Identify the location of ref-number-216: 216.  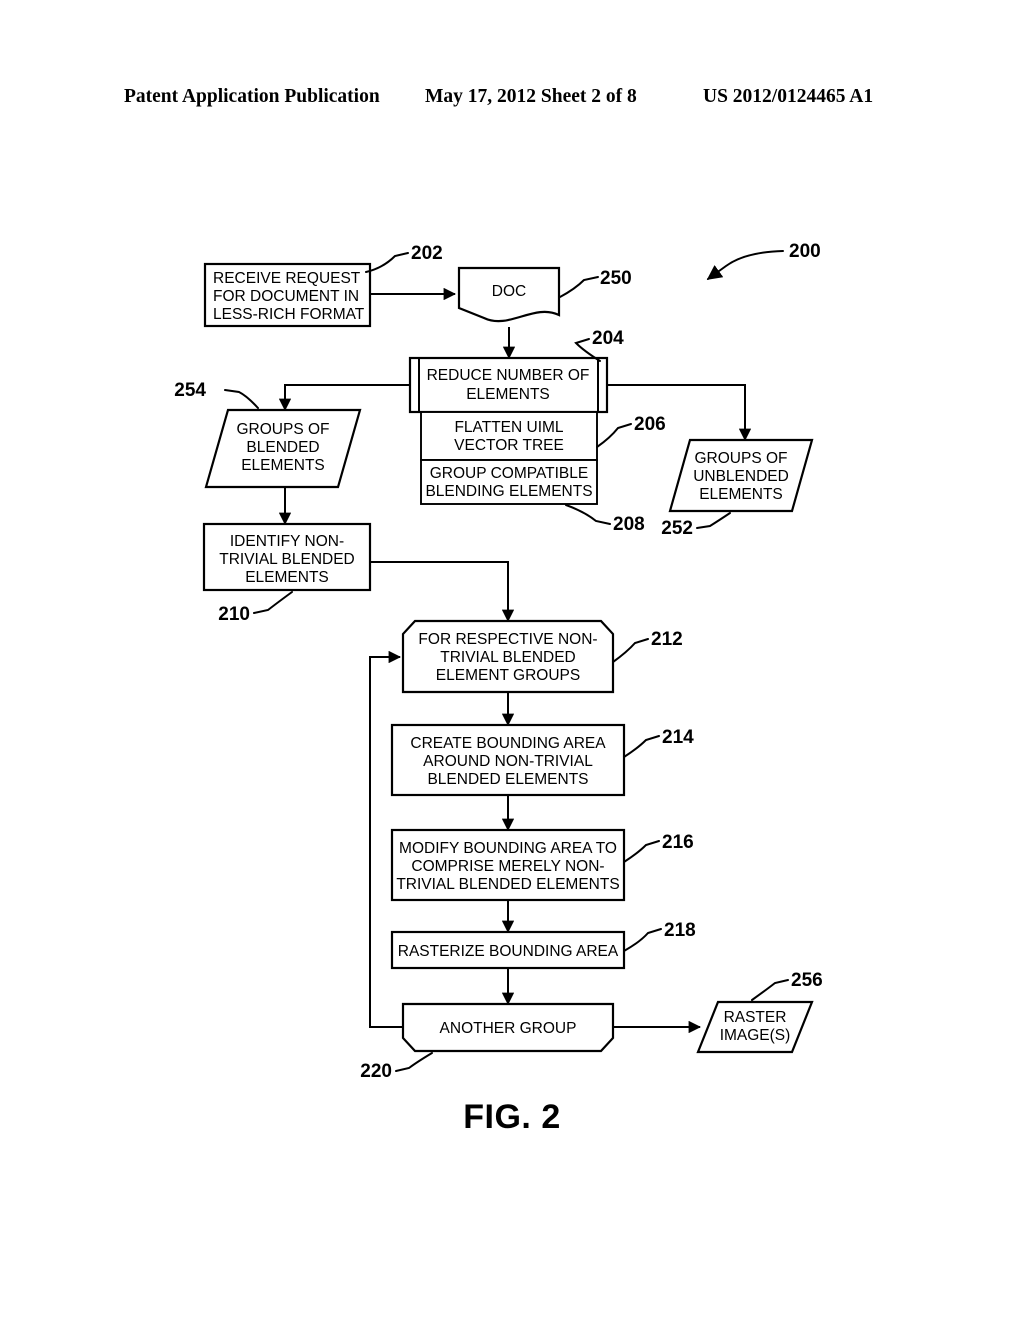
(678, 842).